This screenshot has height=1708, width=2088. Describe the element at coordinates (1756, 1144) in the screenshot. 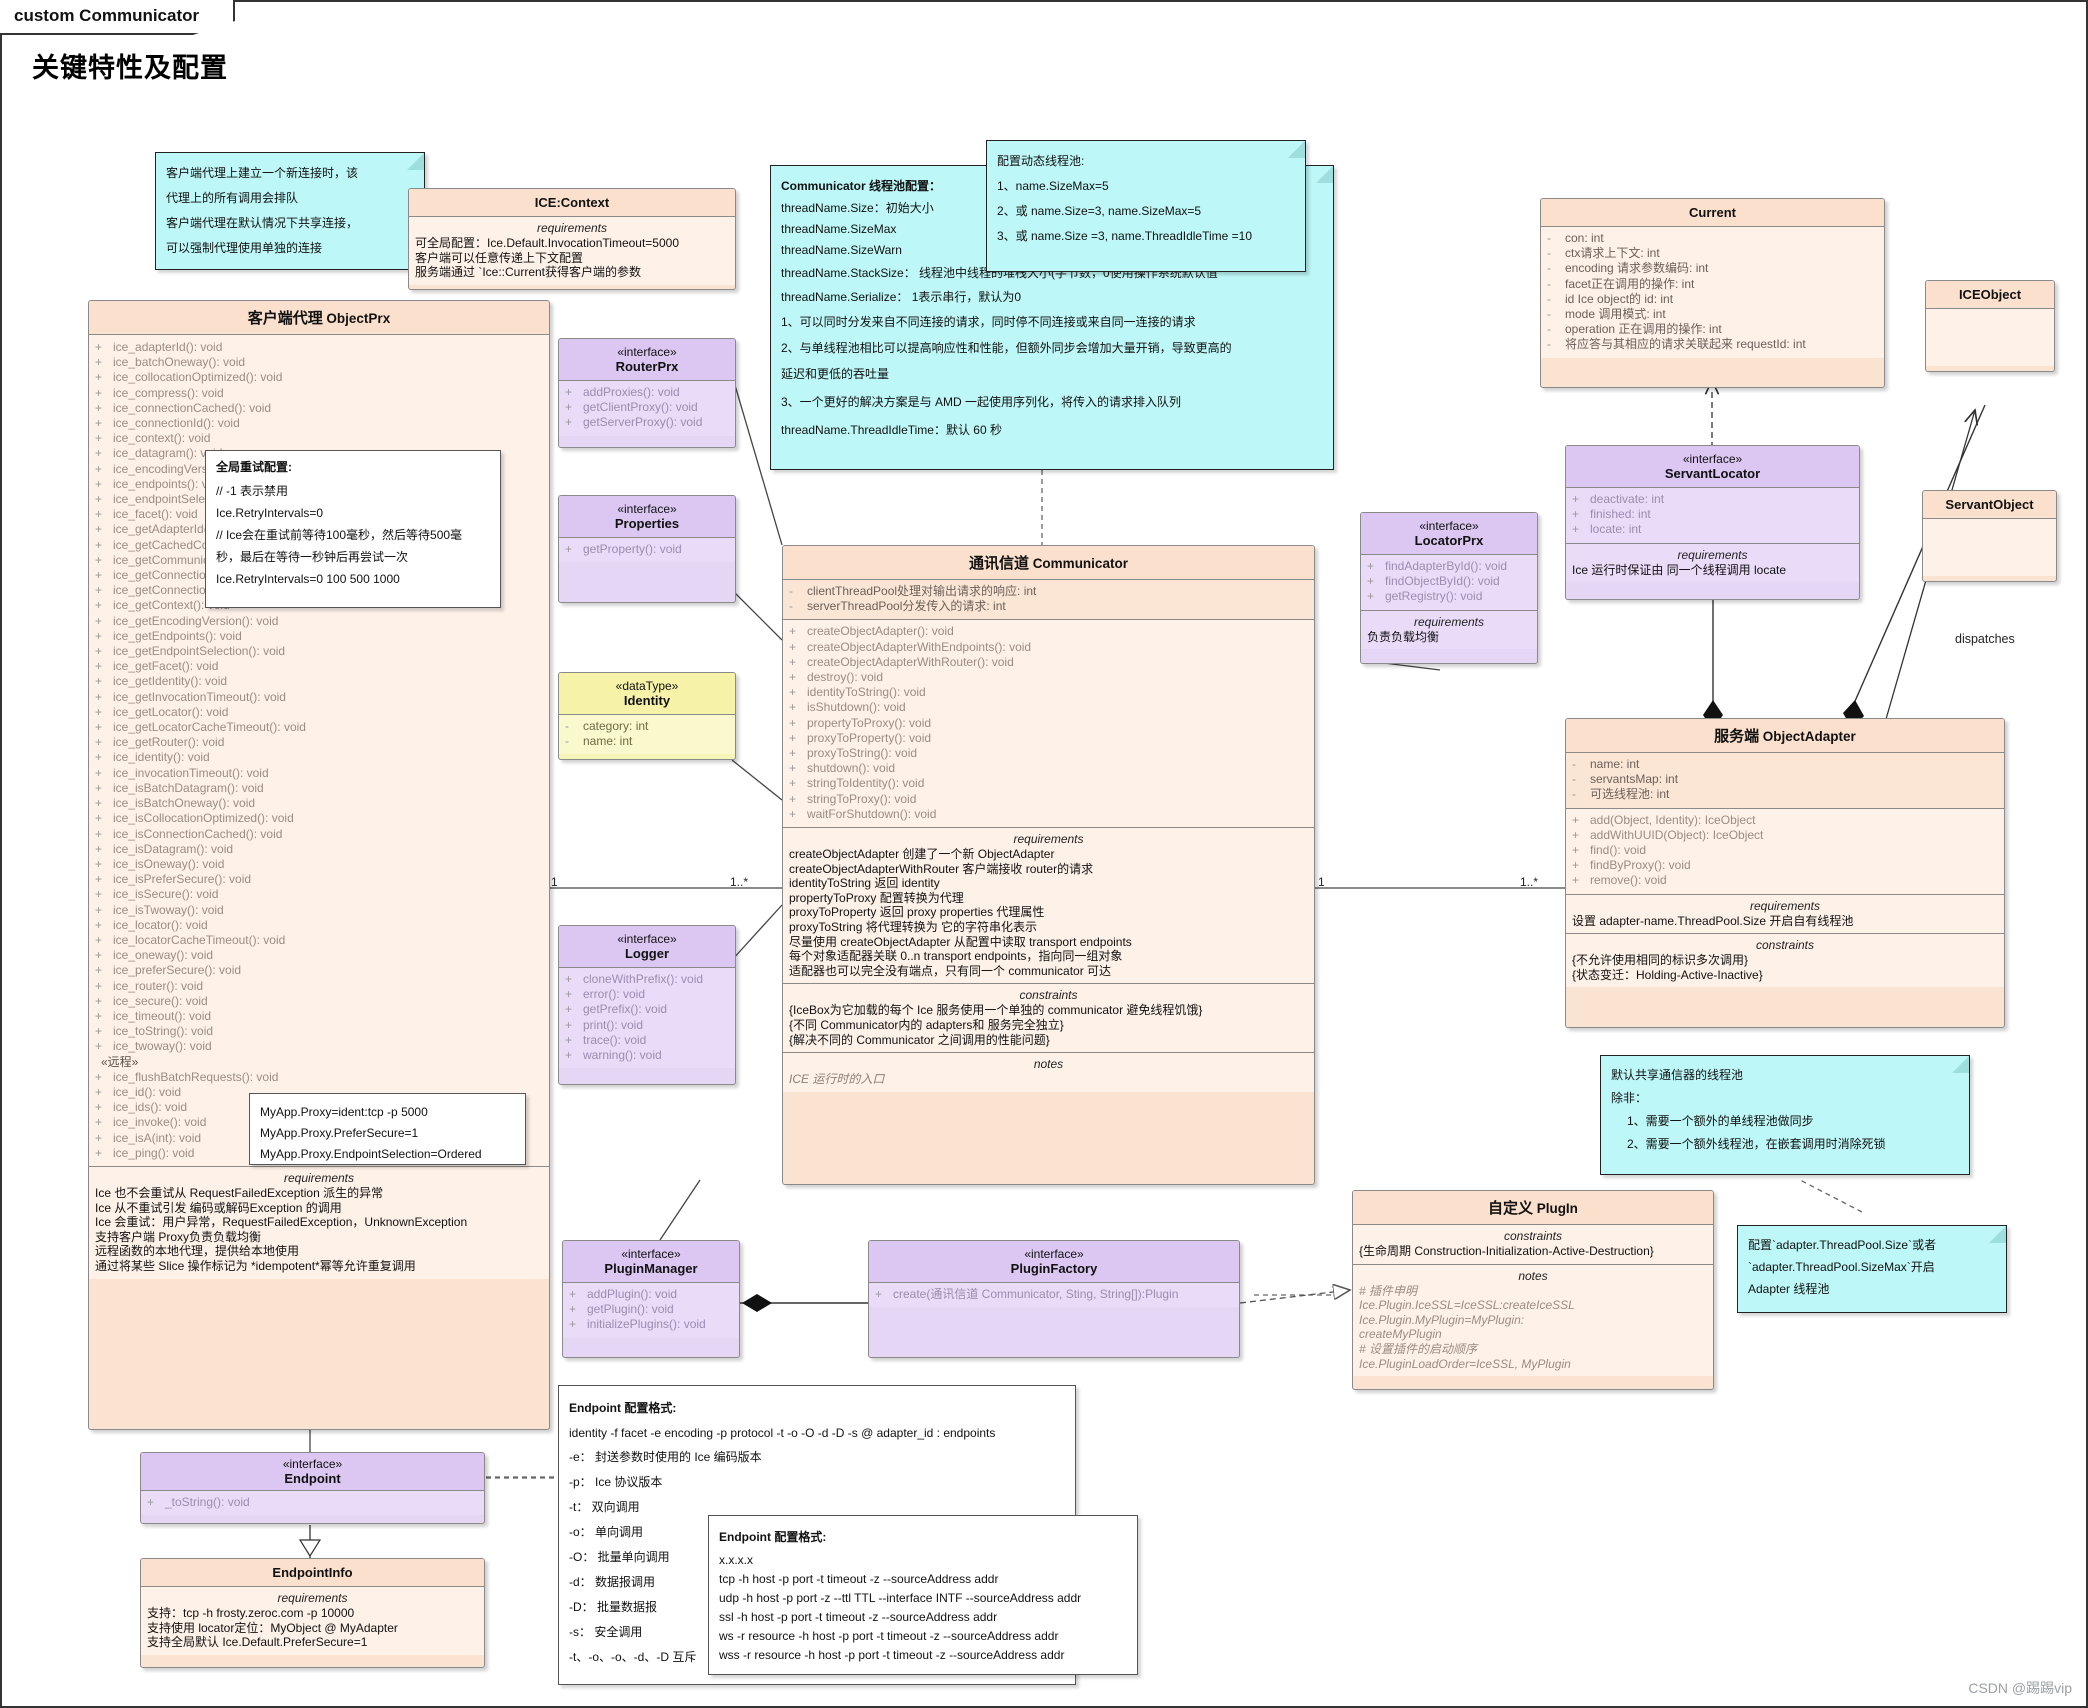

I see `note-line: 2、需要一个额外线程池，在嵌套调用时消除死锁` at that location.